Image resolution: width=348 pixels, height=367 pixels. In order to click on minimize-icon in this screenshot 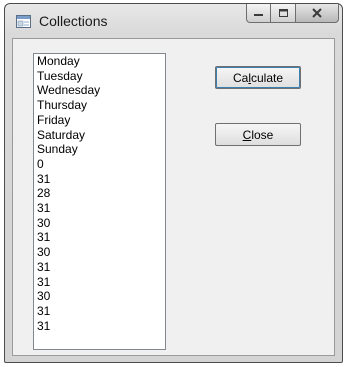, I will do `click(258, 15)`.